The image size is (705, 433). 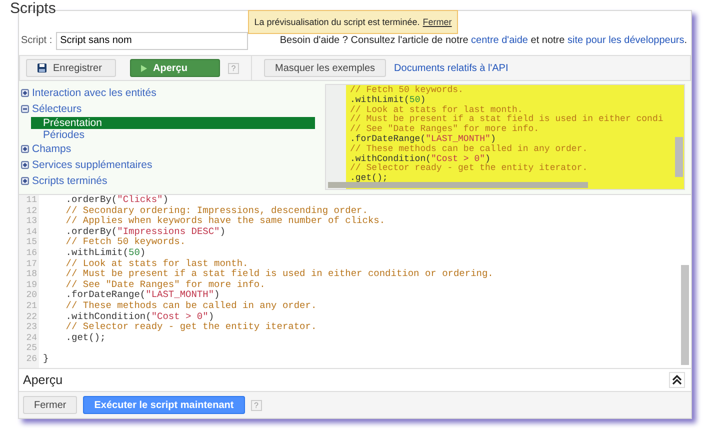 I want to click on code-line: // Secondary ordering: Impressions, descending order., so click(x=216, y=211).